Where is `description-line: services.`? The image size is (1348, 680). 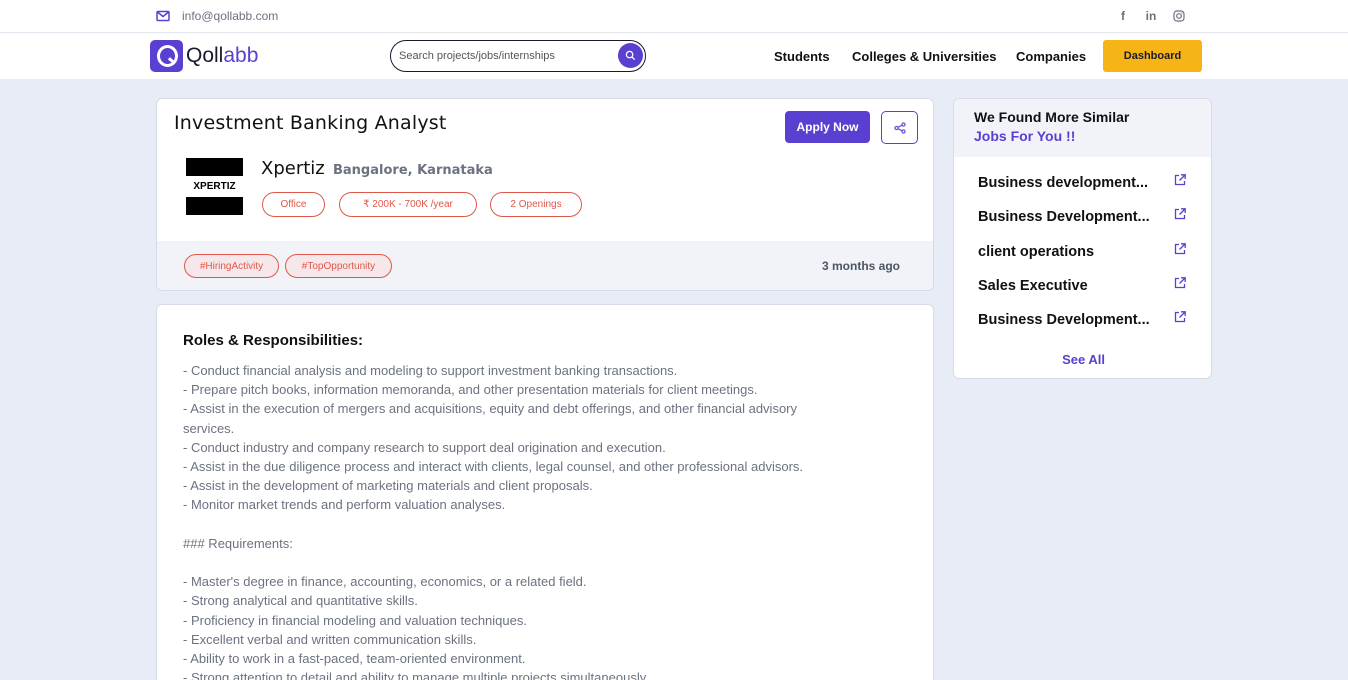
description-line: services. is located at coordinates (209, 428).